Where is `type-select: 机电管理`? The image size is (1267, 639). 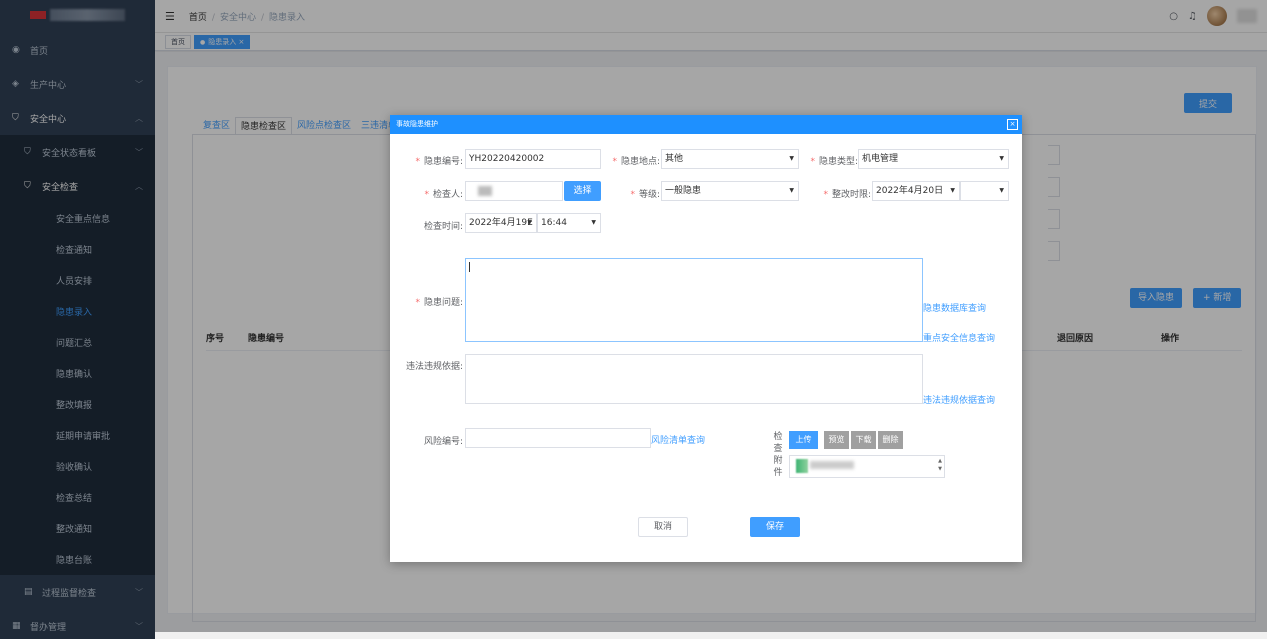 type-select: 机电管理 is located at coordinates (933, 159).